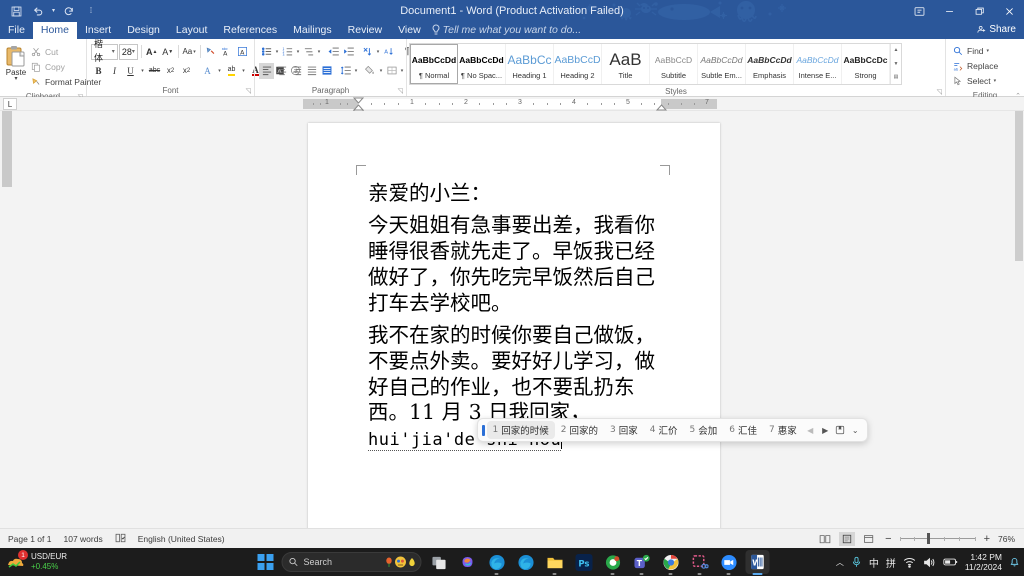 The image size is (1024, 576). Describe the element at coordinates (226, 52) in the screenshot. I see `phonetic-guide-icon: abc A` at that location.